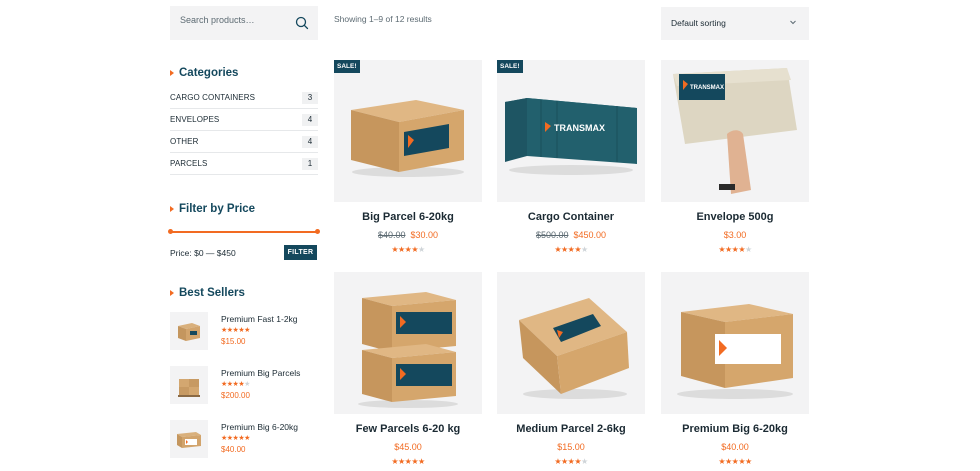  Describe the element at coordinates (259, 319) in the screenshot. I see `best-seller-name: Premium Fast 1-2kg` at that location.